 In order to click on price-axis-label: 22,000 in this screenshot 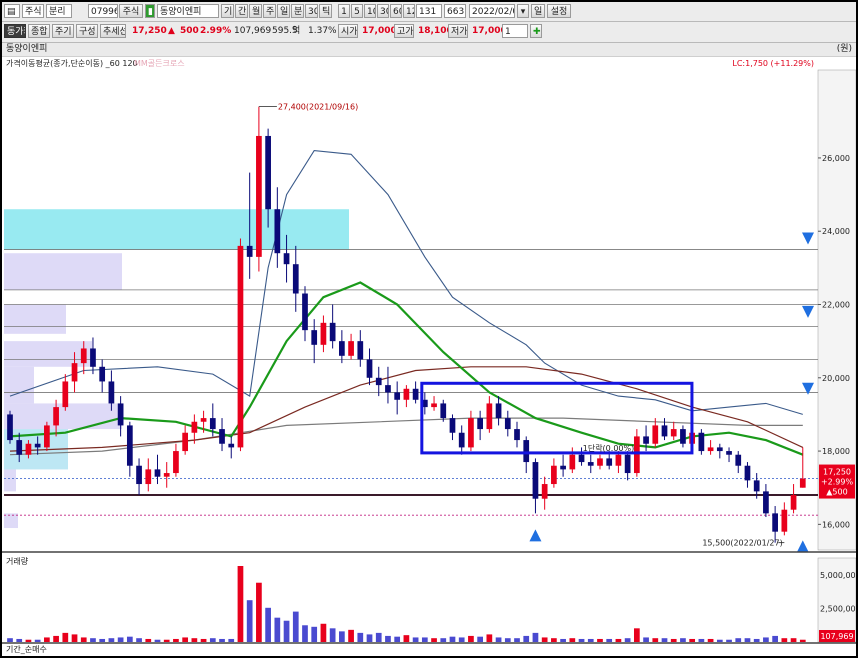, I will do `click(836, 305)`.